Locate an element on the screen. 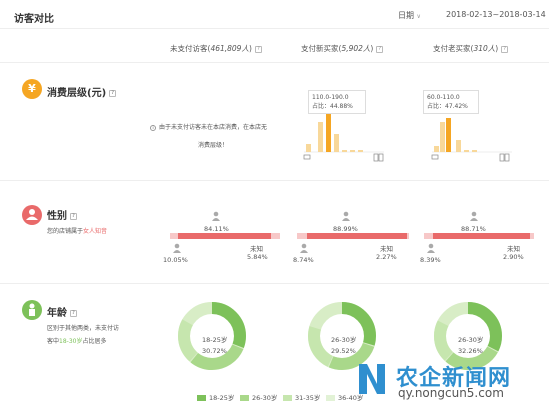  column-header-unpaid: 未支付访客(461,809人)? is located at coordinates (216, 48).